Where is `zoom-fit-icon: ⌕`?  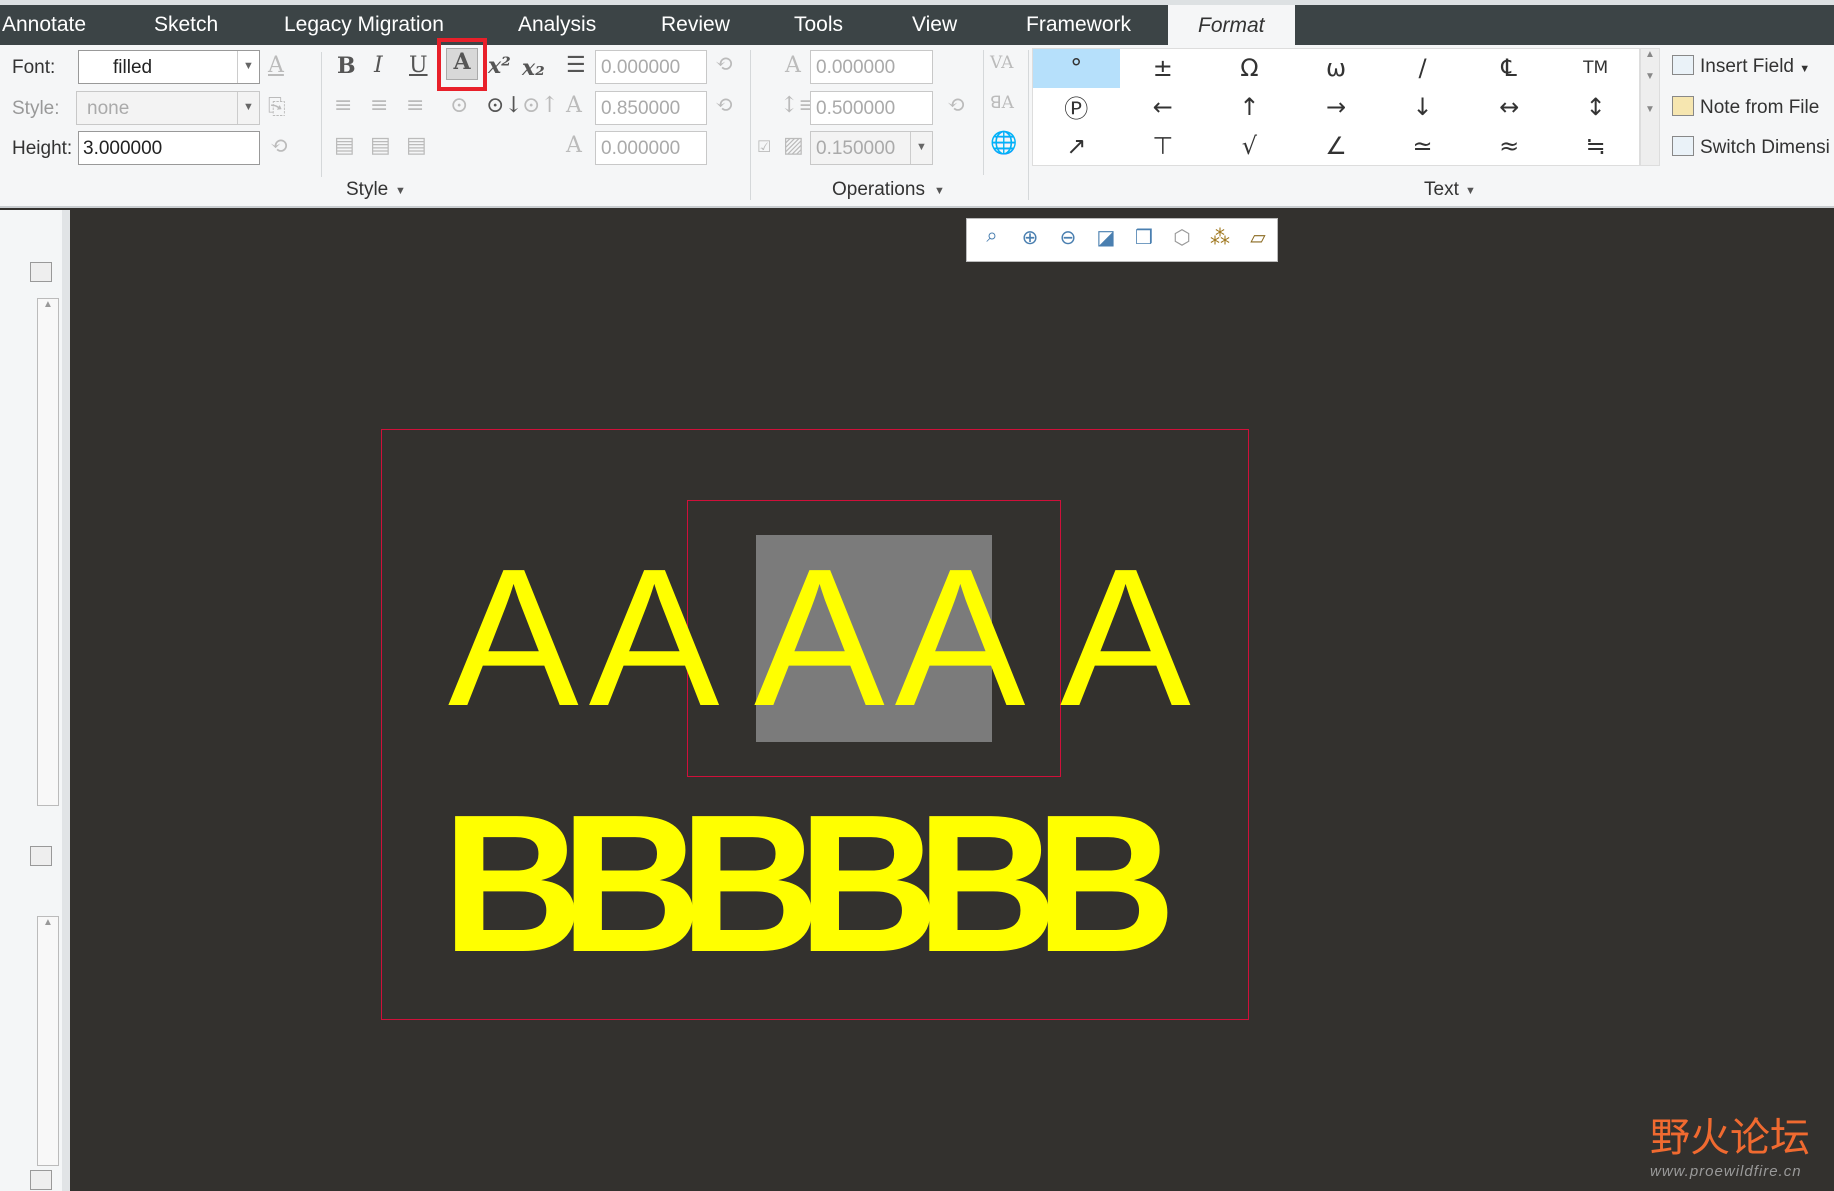
zoom-fit-icon: ⌕ is located at coordinates (992, 240).